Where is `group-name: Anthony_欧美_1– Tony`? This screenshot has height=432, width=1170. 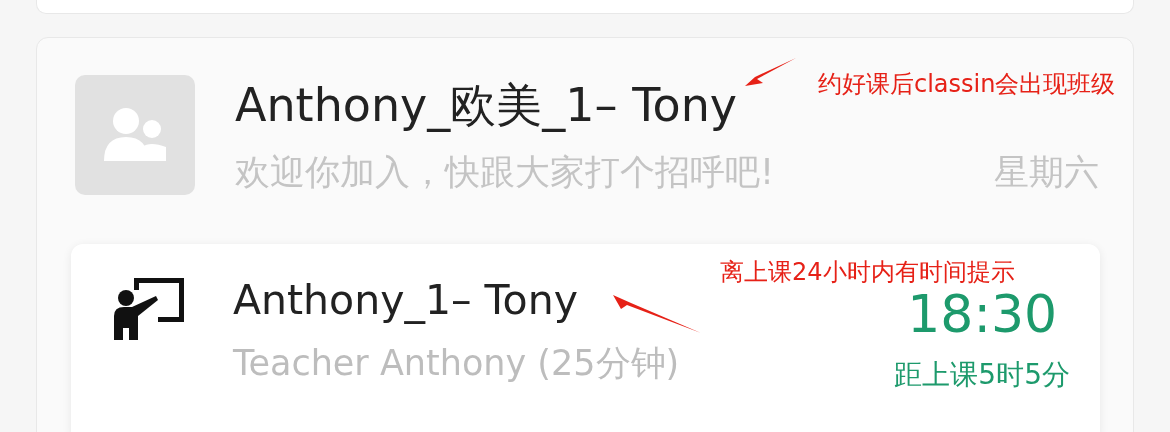 group-name: Anthony_欧美_1– Tony is located at coordinates (486, 105).